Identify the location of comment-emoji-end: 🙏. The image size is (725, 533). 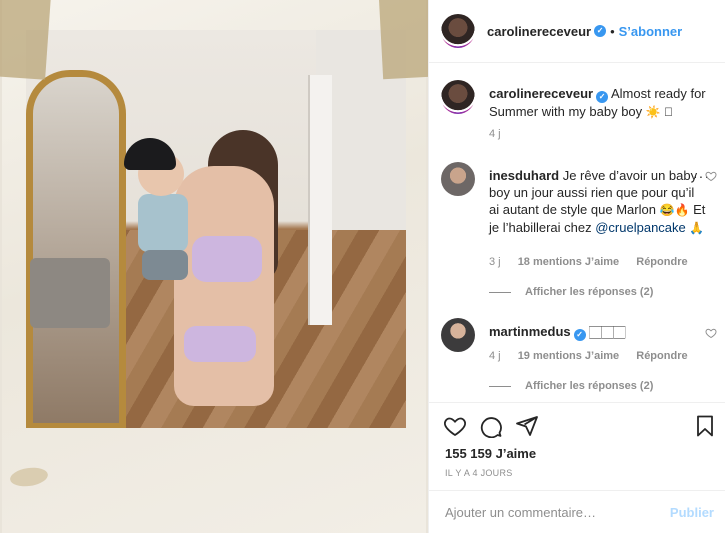
(697, 228).